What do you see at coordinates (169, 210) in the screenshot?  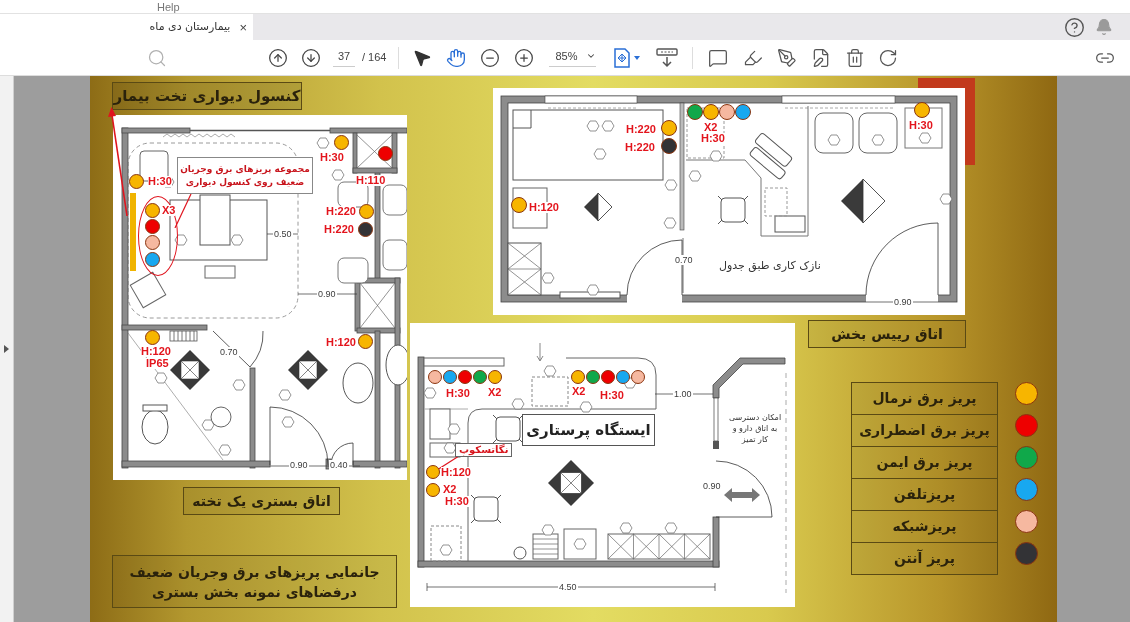 I see `outlet-height-label: X3` at bounding box center [169, 210].